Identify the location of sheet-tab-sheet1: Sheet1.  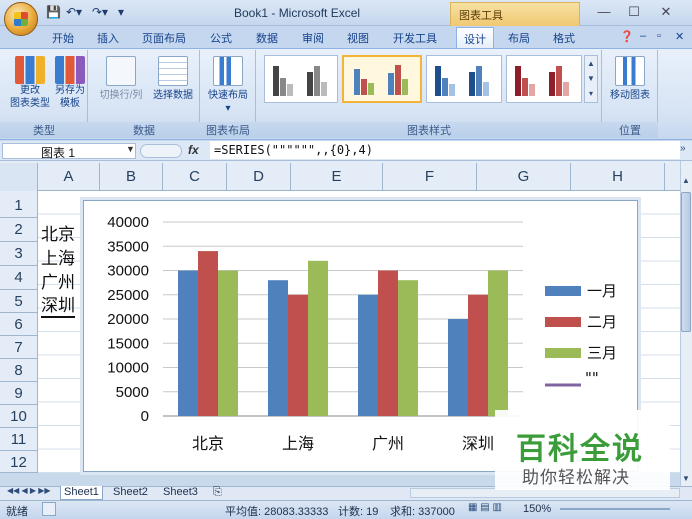
(81, 493).